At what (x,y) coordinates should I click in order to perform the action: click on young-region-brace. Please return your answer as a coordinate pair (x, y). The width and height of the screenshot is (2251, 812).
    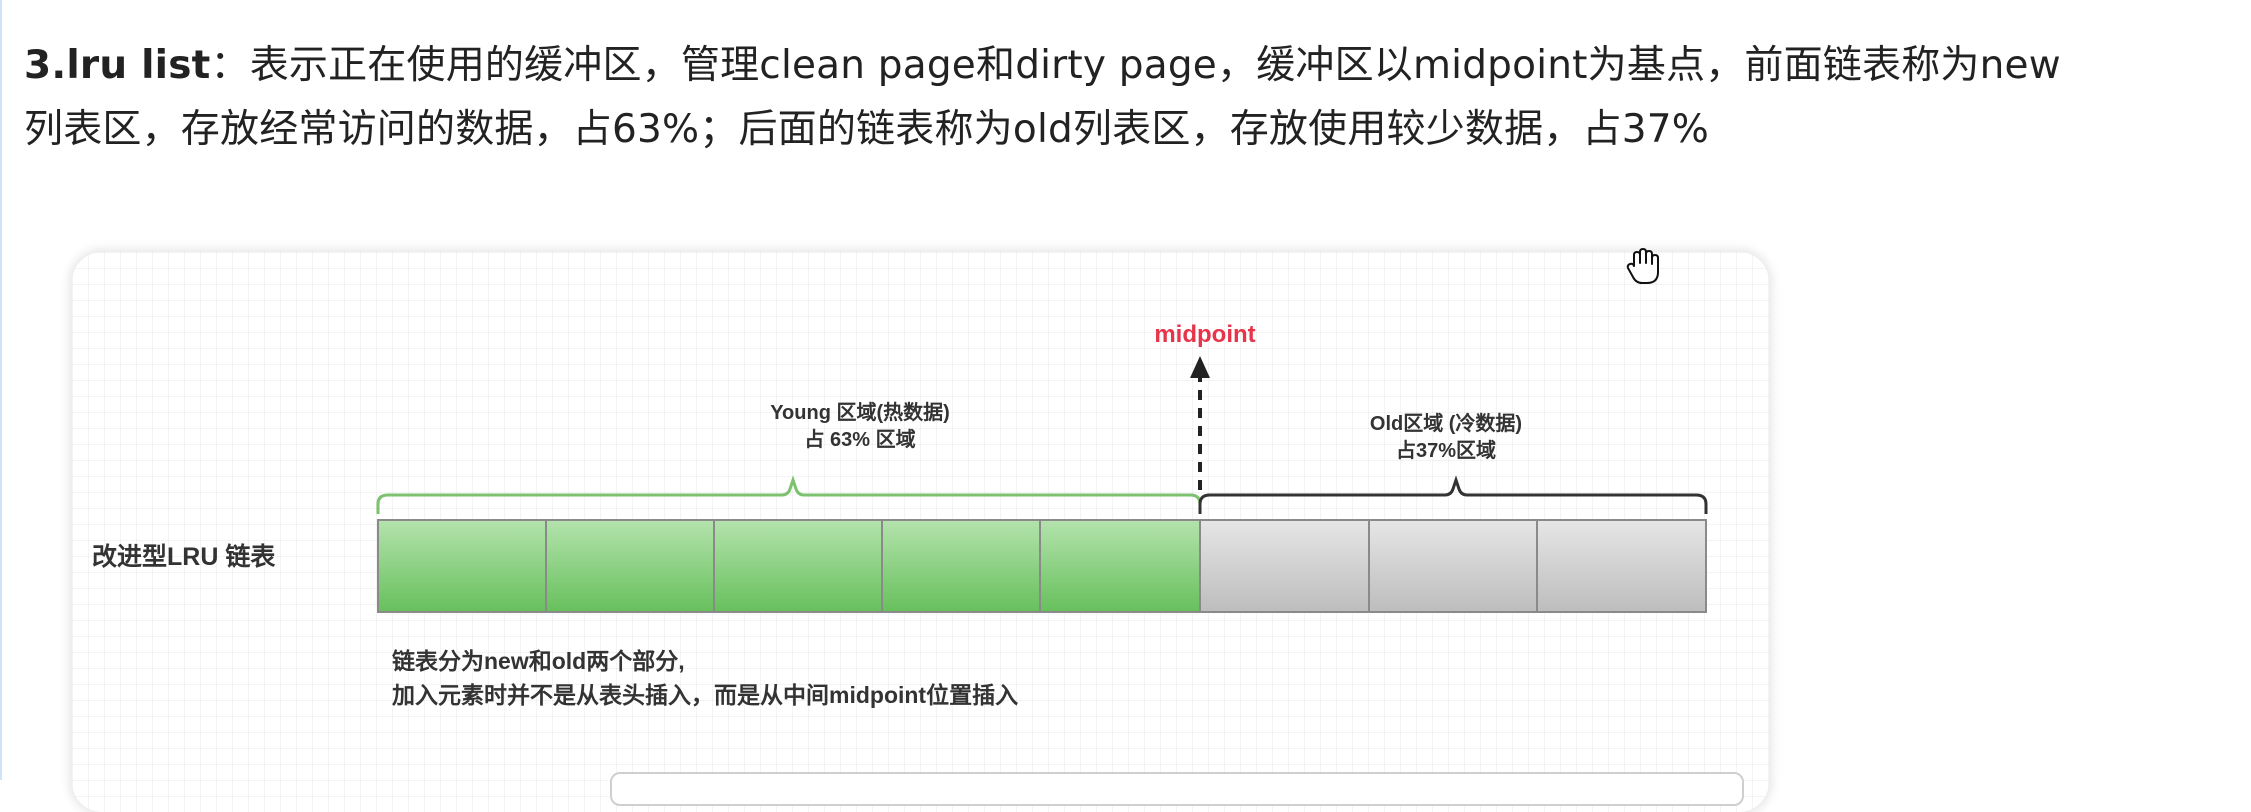
    Looking at the image, I should click on (789, 494).